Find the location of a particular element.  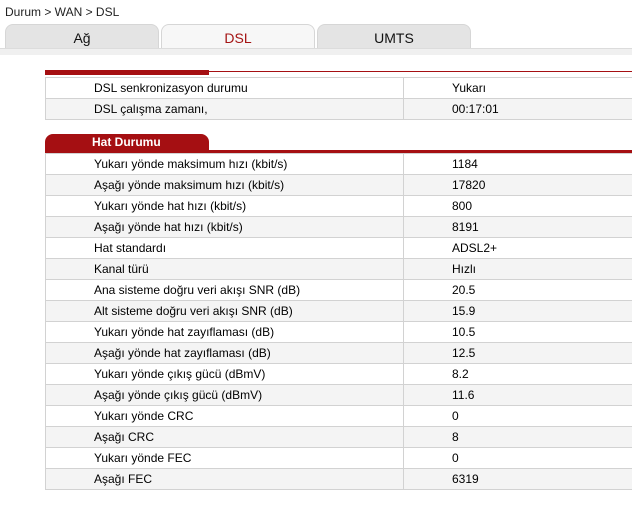

row-value: Hızlı is located at coordinates (517, 269).